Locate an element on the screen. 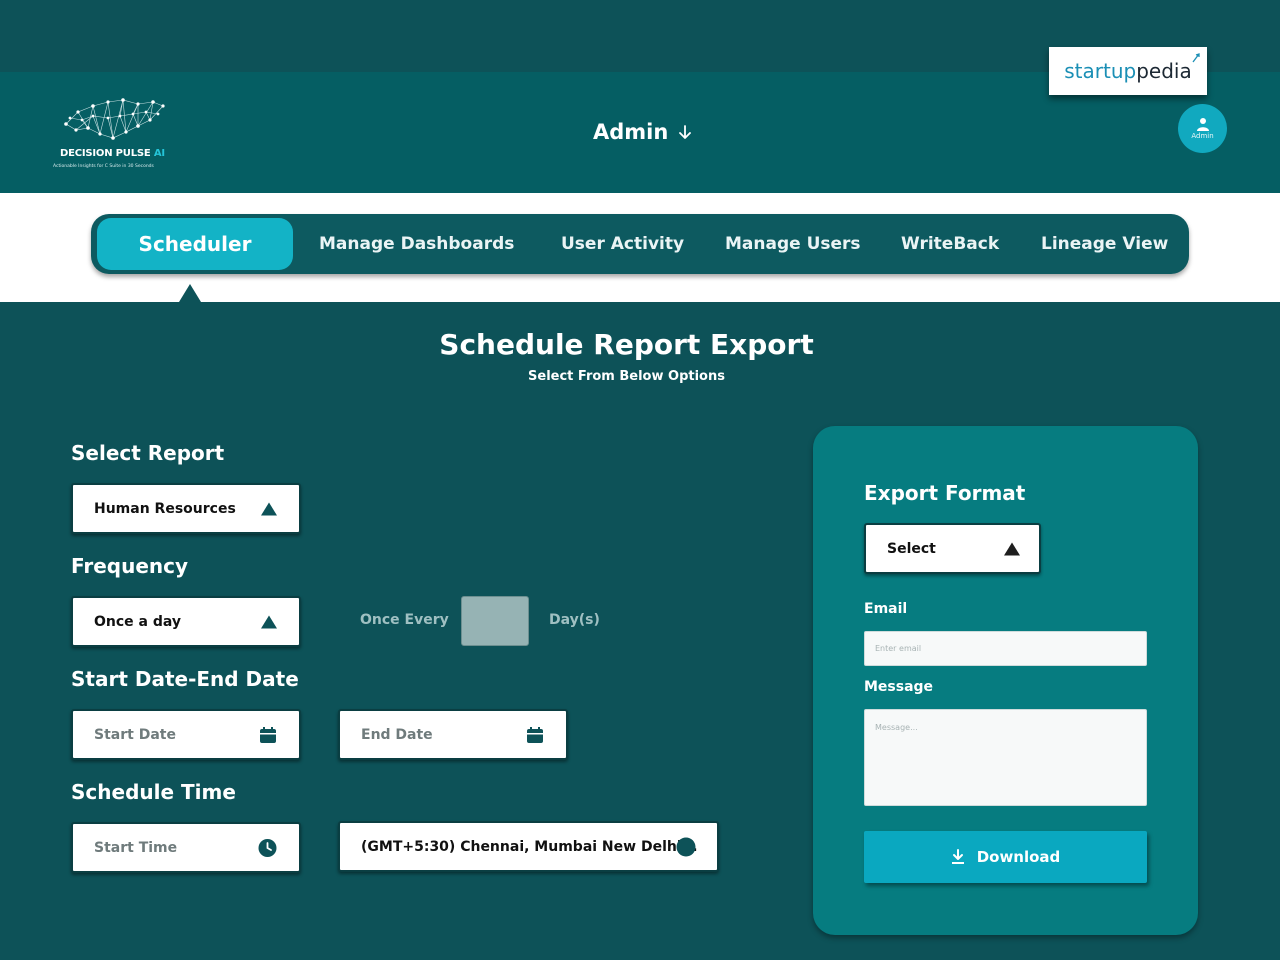 The image size is (1280, 960). download-button: Download is located at coordinates (1005, 857).